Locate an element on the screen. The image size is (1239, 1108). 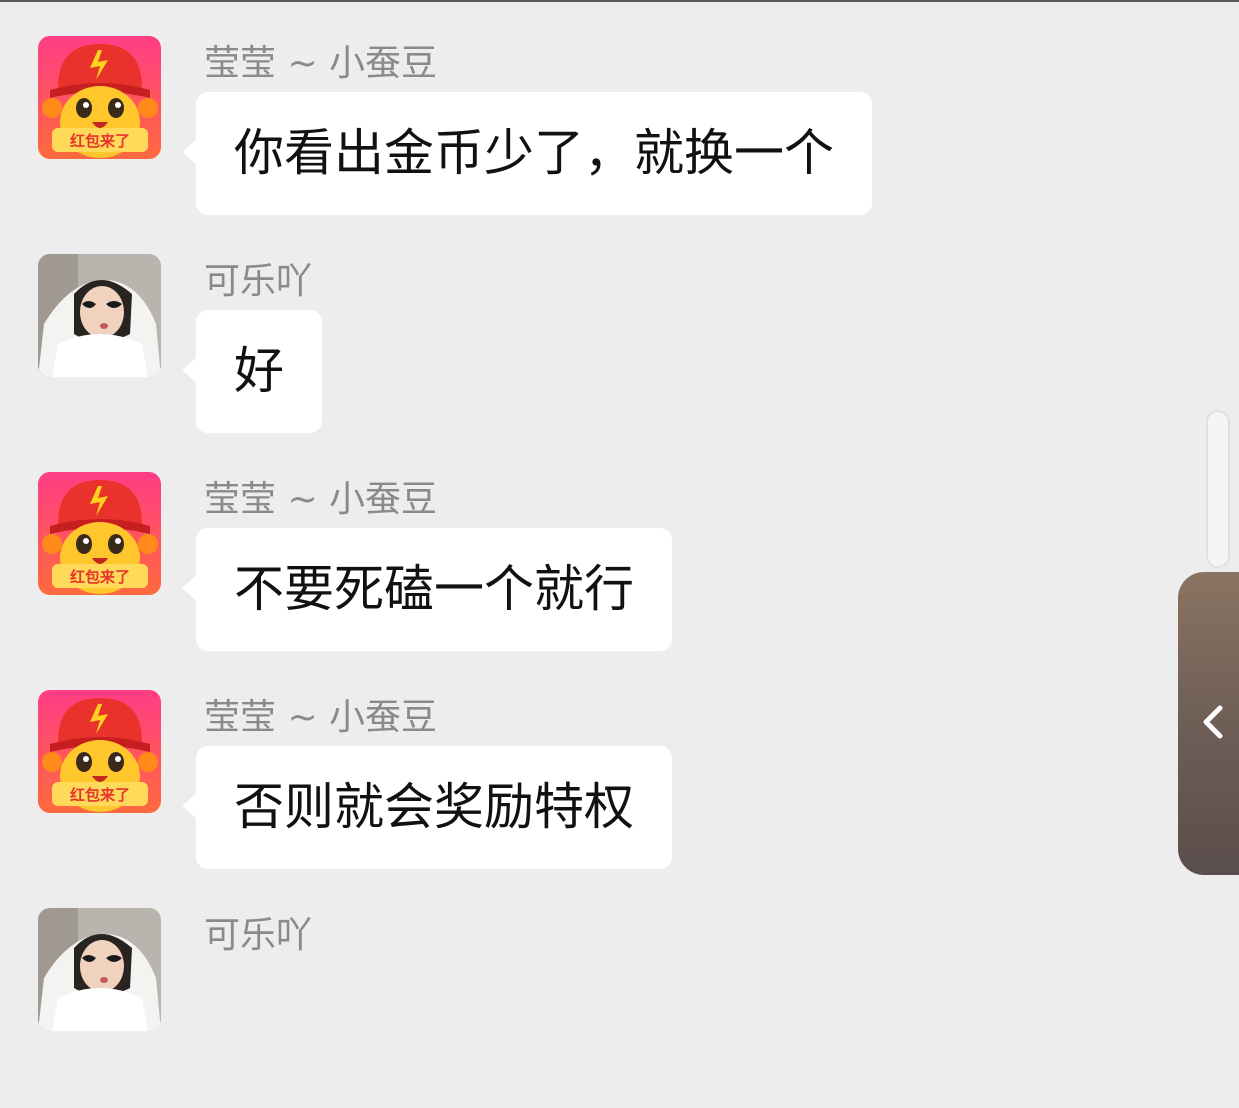
message-bubble: 否则就会奖励特权 is located at coordinates (427, 807).